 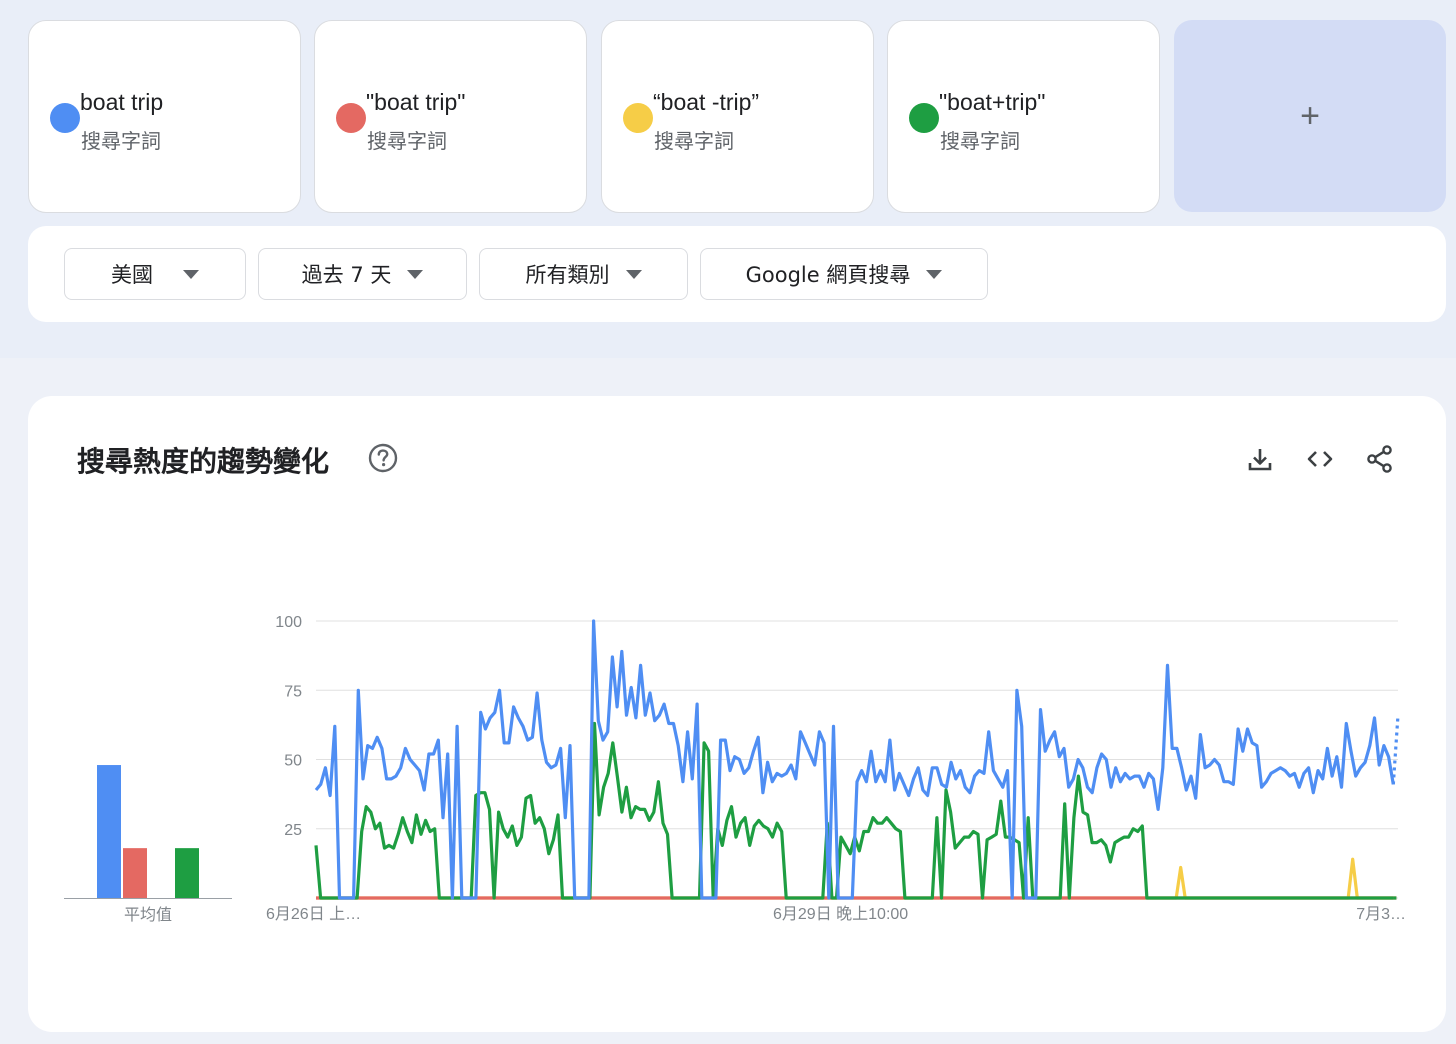 What do you see at coordinates (450, 116) in the screenshot?
I see `search-term-card-2: "boat trip" 搜尋字詞` at bounding box center [450, 116].